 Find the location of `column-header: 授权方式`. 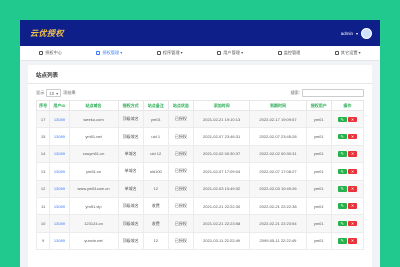

column-header: 授权方式 is located at coordinates (130, 105).